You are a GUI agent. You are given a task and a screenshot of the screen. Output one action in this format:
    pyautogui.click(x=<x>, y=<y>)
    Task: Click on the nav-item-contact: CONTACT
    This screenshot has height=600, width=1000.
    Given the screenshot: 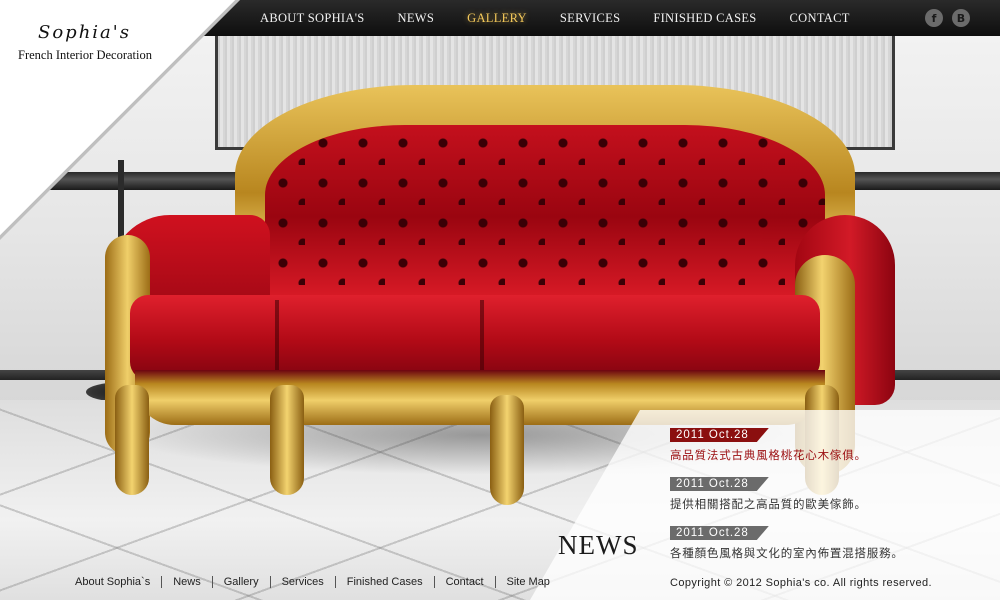 What is the action you would take?
    pyautogui.click(x=820, y=18)
    